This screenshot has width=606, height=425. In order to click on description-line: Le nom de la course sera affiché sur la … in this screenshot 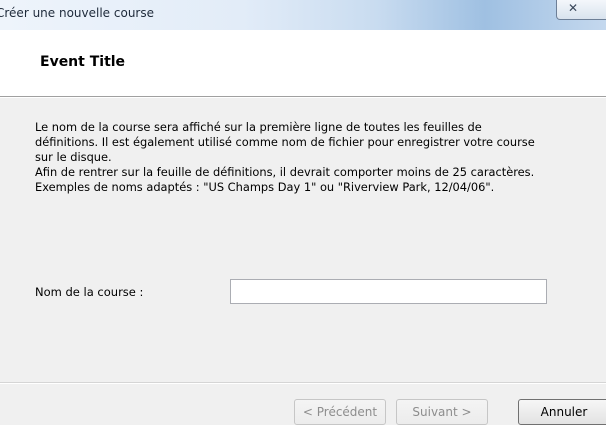, I will do `click(258, 127)`.